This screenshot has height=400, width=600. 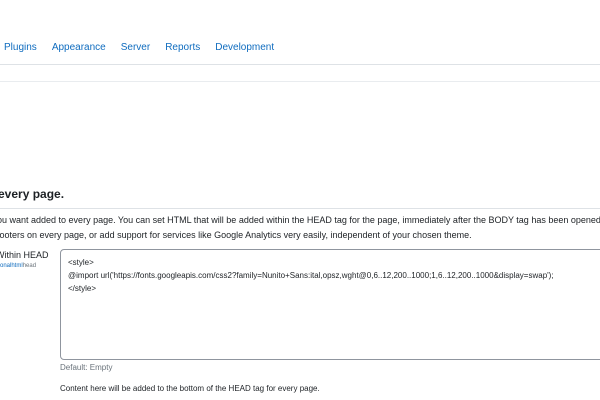 I want to click on setting-label: Within HEAD, so click(x=24, y=255).